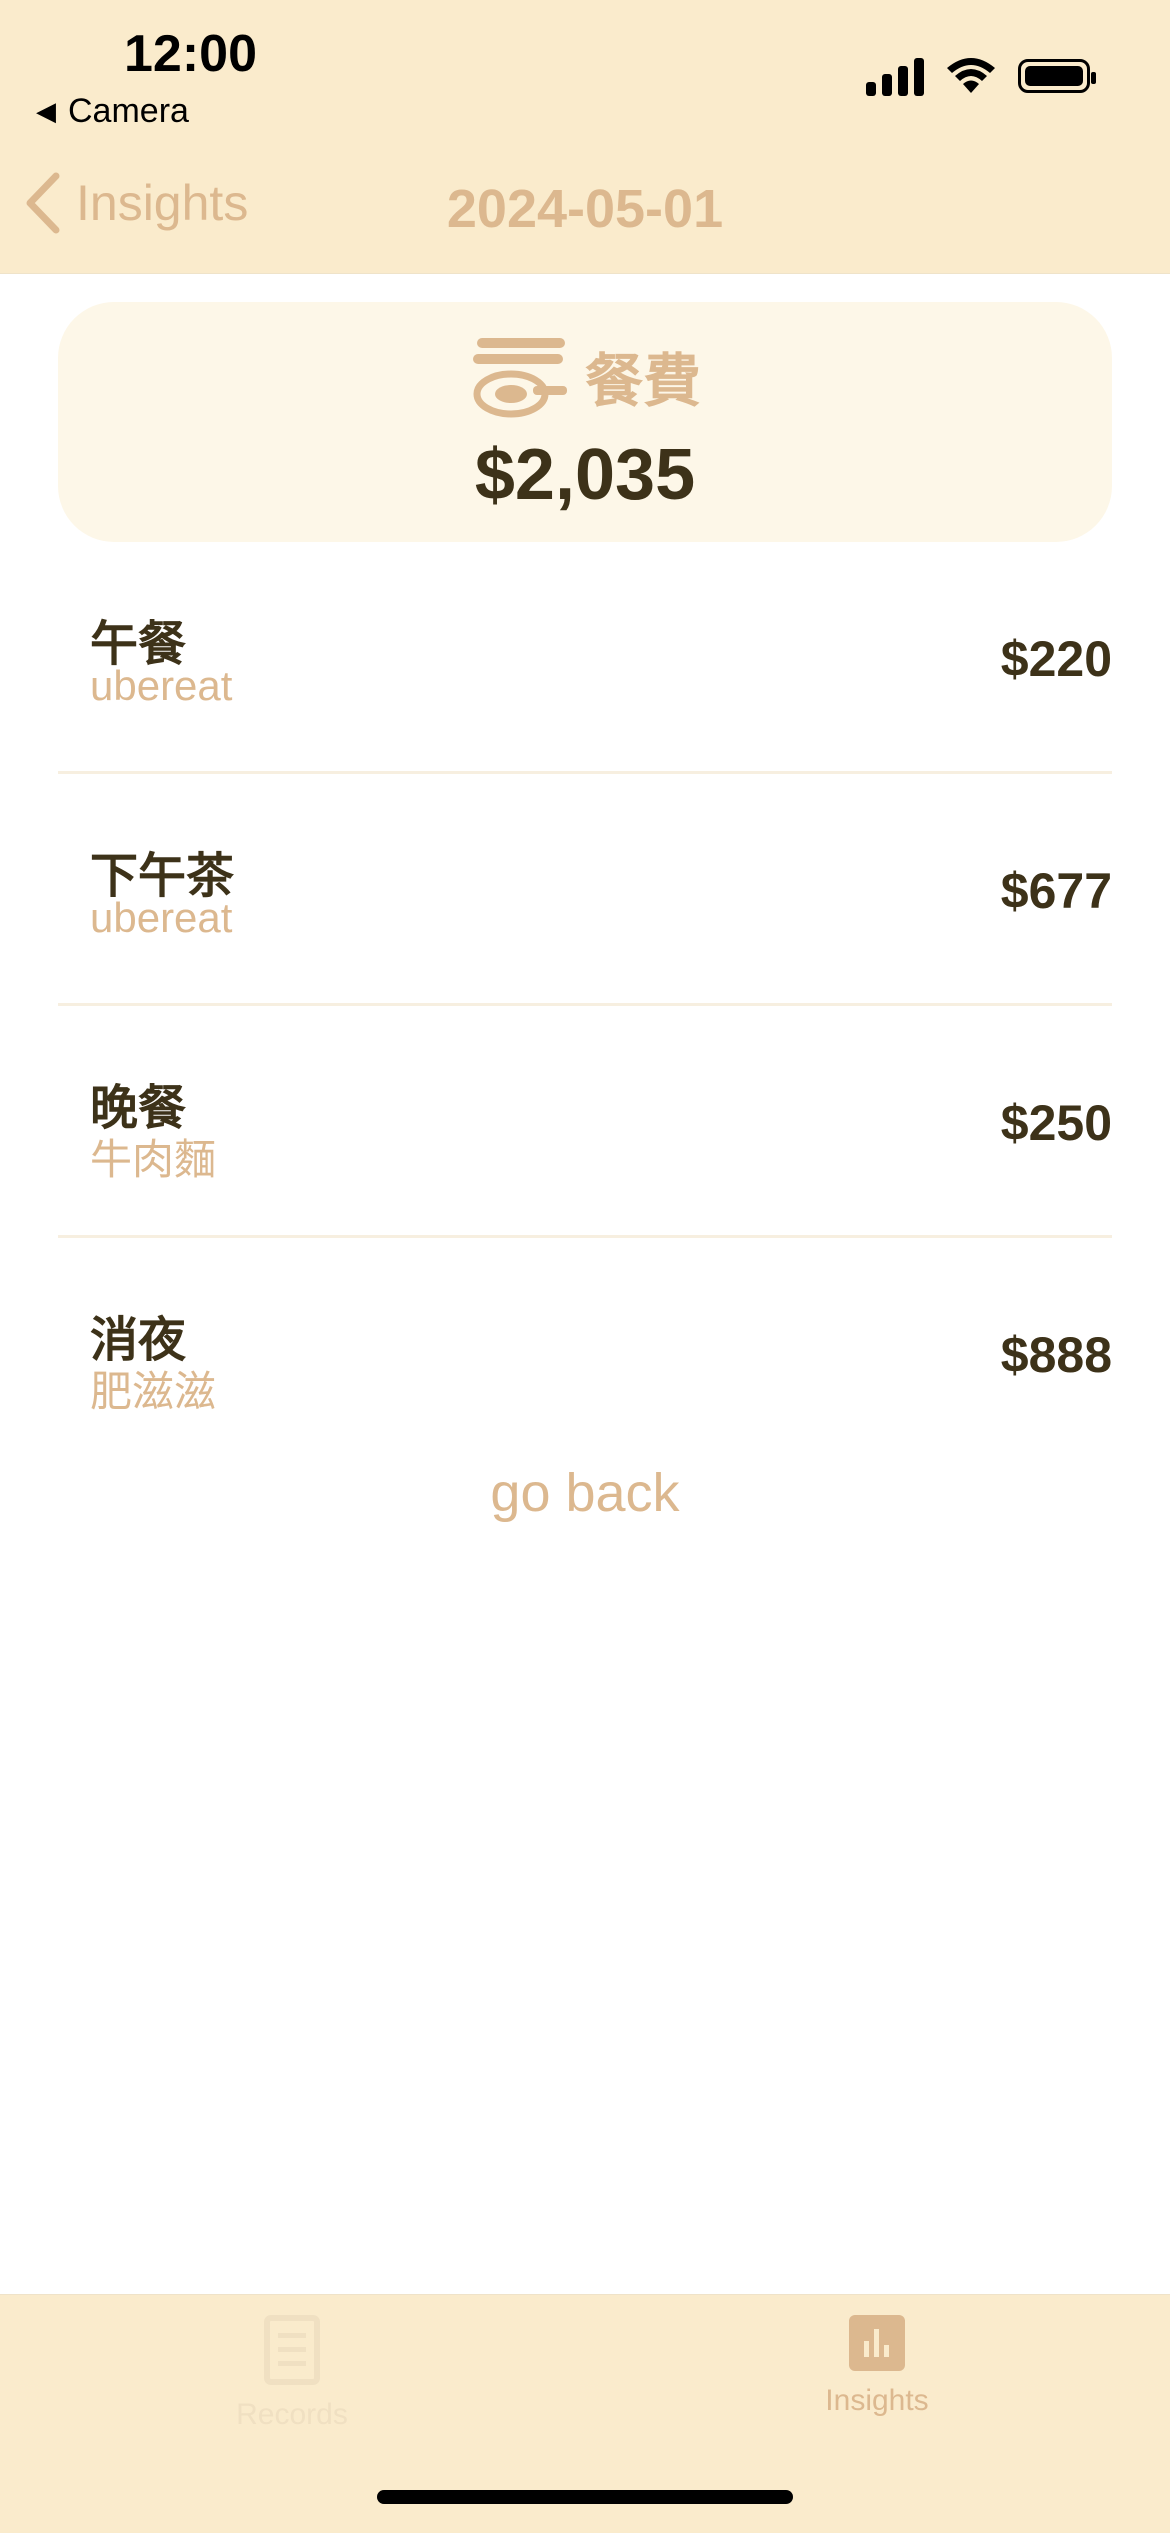  What do you see at coordinates (1056, 1123) in the screenshot?
I see `expense-amount: $250` at bounding box center [1056, 1123].